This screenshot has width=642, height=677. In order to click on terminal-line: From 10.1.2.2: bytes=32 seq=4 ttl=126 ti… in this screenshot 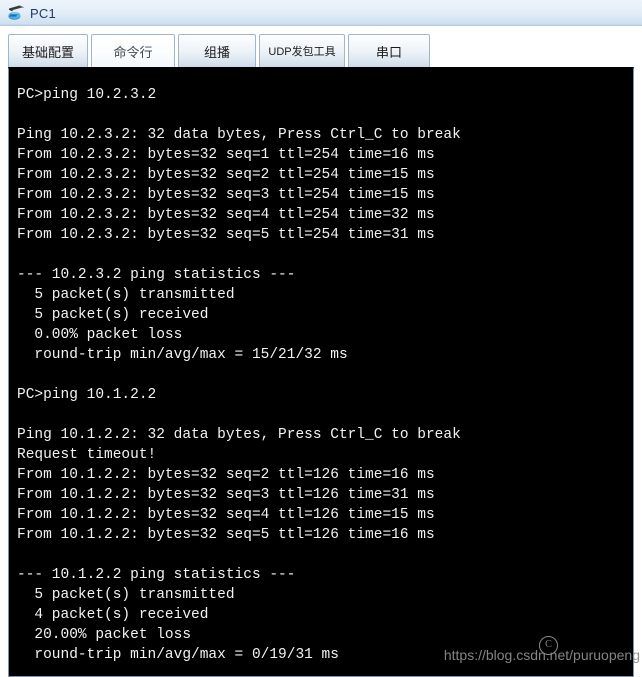, I will do `click(226, 515)`.